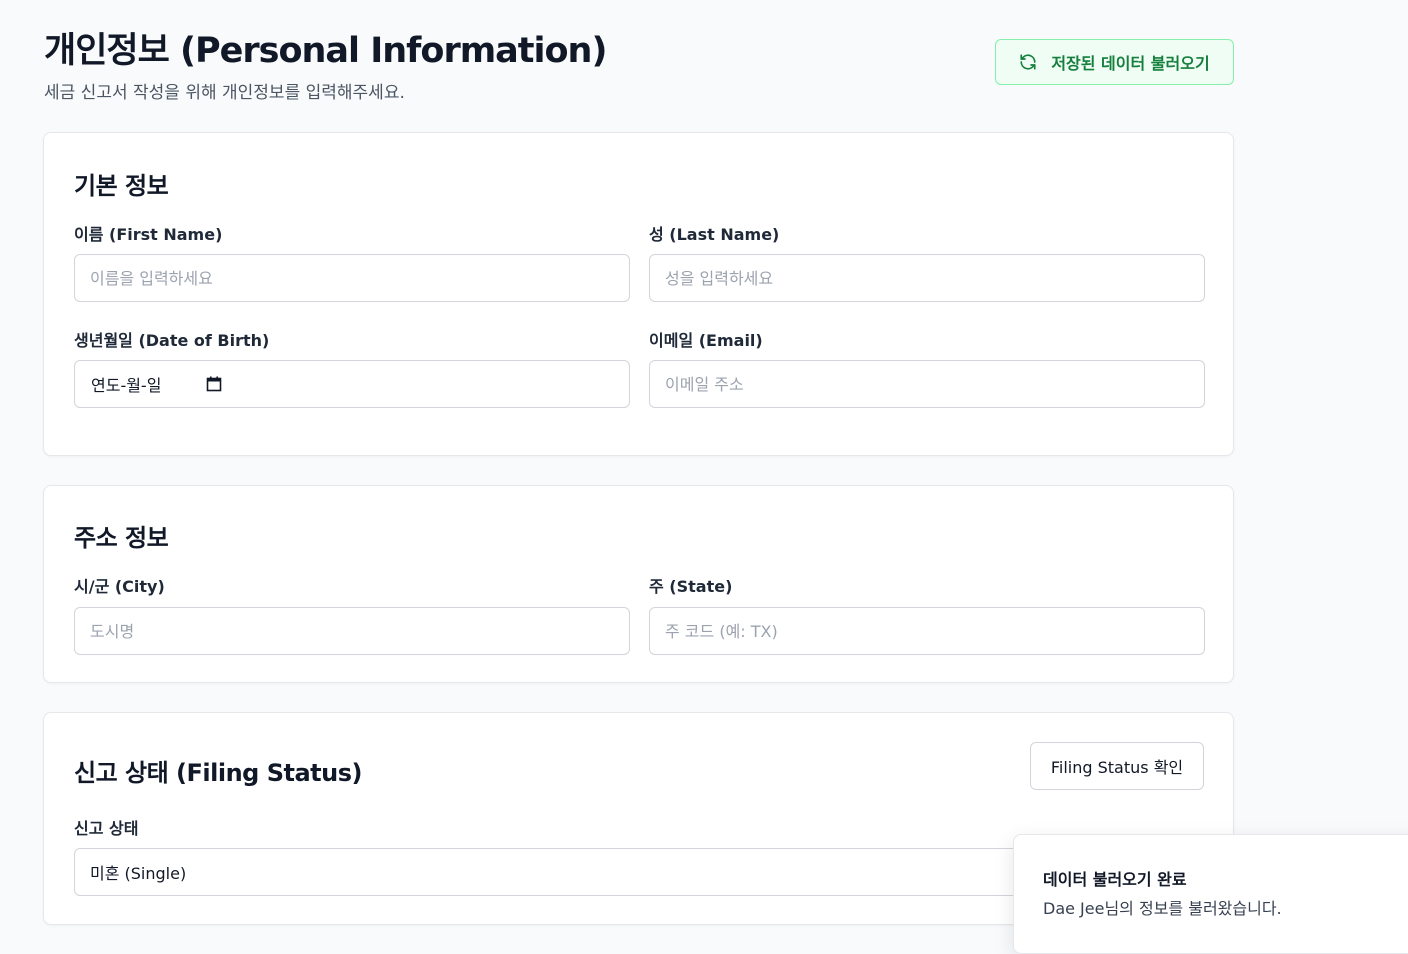 This screenshot has width=1408, height=954. What do you see at coordinates (119, 586) in the screenshot?
I see `city-label: 시/군 (City)` at bounding box center [119, 586].